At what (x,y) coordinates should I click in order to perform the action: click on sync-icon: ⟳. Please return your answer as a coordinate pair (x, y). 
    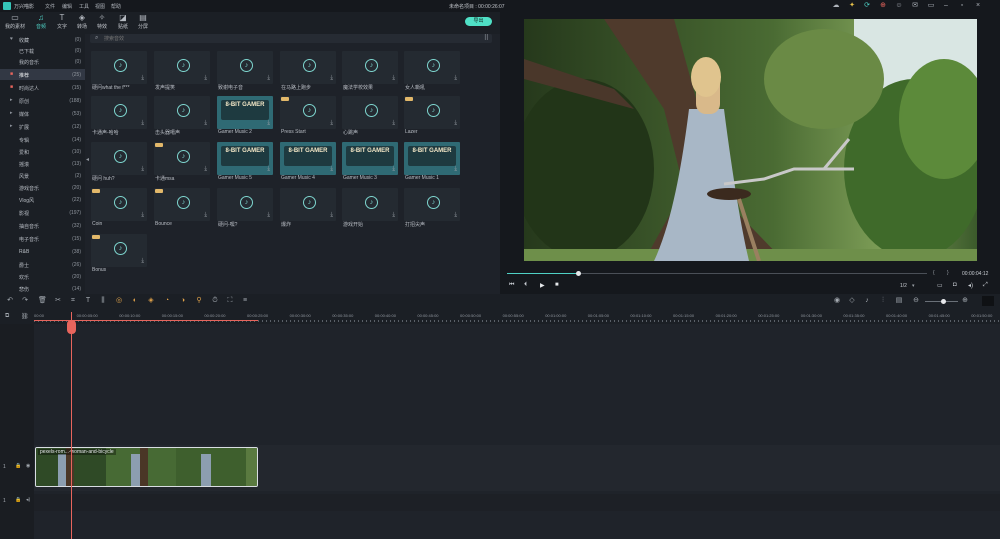
    Looking at the image, I should click on (867, 6).